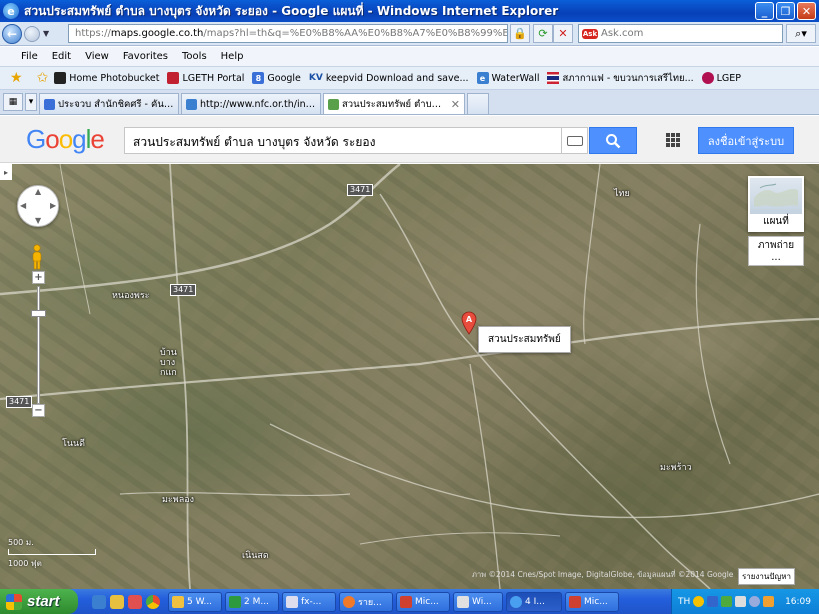 This screenshot has height=614, width=819. I want to click on location-marker-icon: A, so click(469, 323).